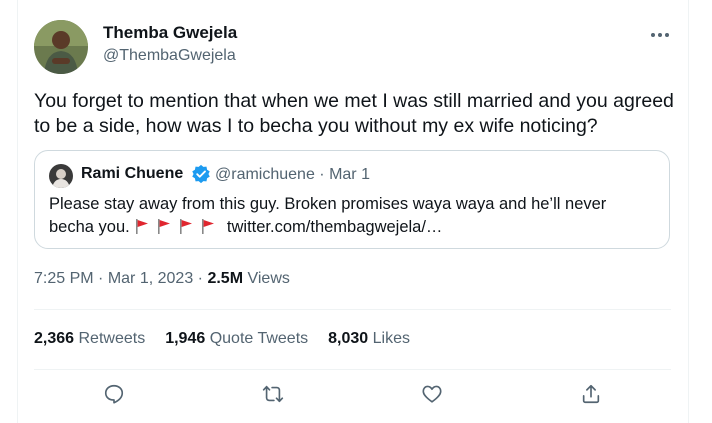 Image resolution: width=712 pixels, height=423 pixels. I want to click on likes-label: Likes, so click(391, 338).